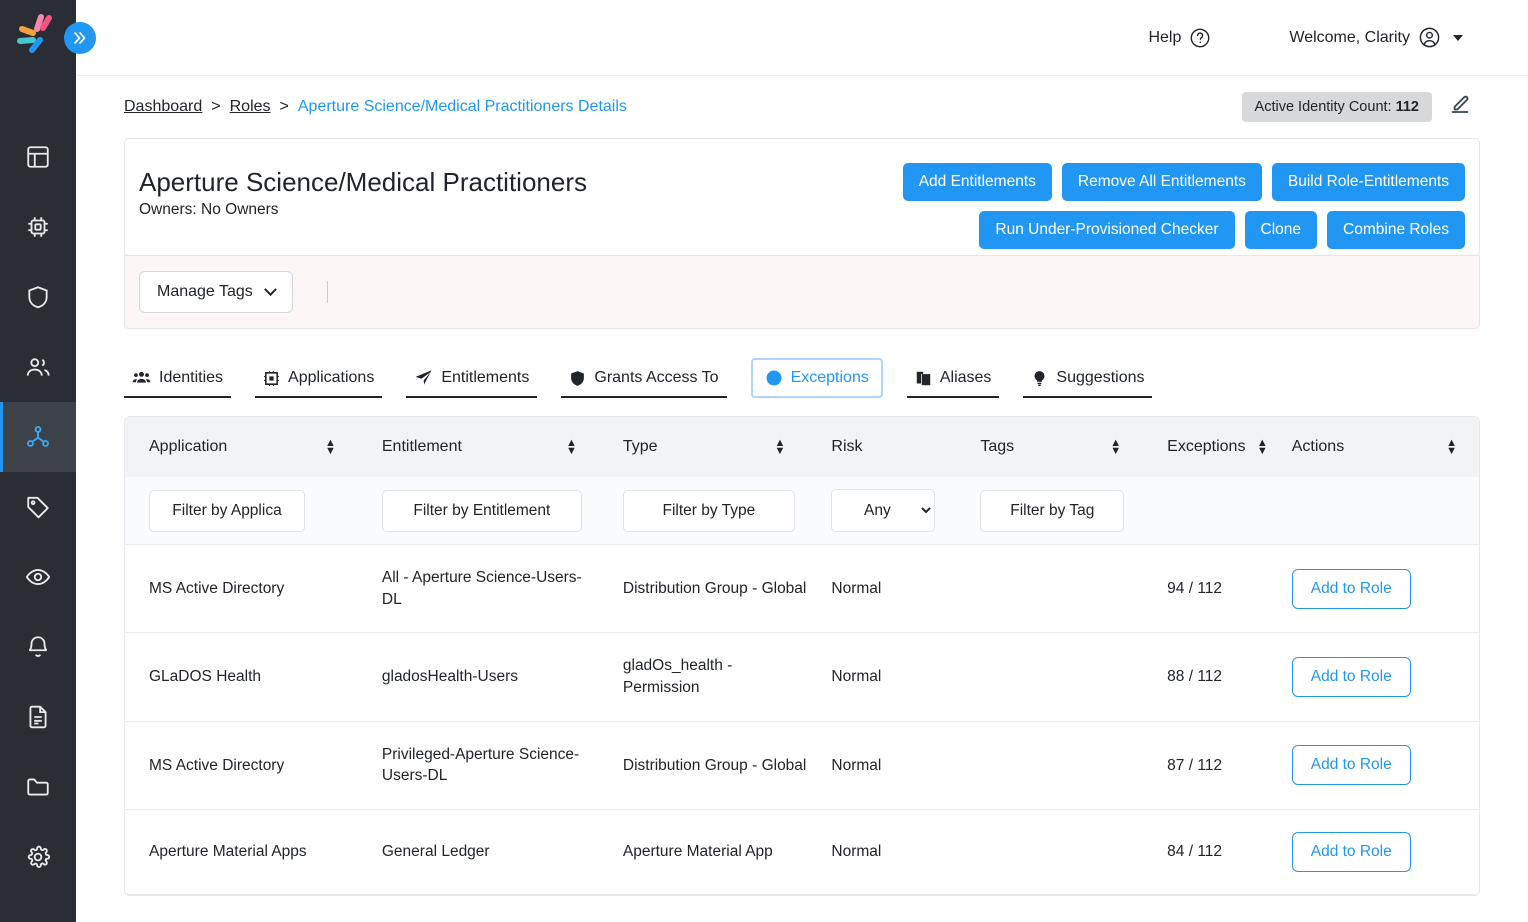 The image size is (1528, 922). Describe the element at coordinates (1323, 107) in the screenshot. I see `active-identity-count-label: Active Identity Count:` at that location.